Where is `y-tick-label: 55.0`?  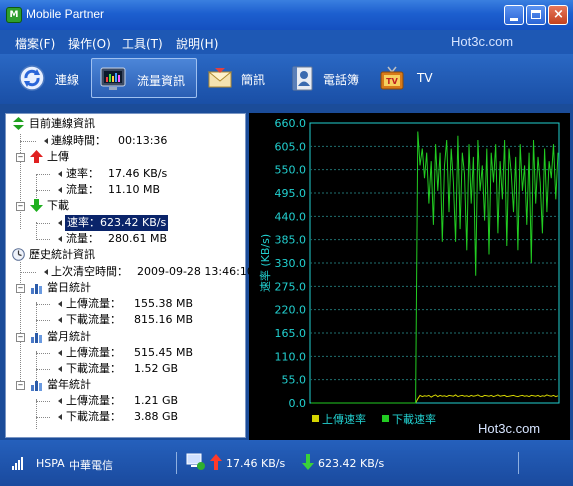 y-tick-label: 55.0 is located at coordinates (294, 380).